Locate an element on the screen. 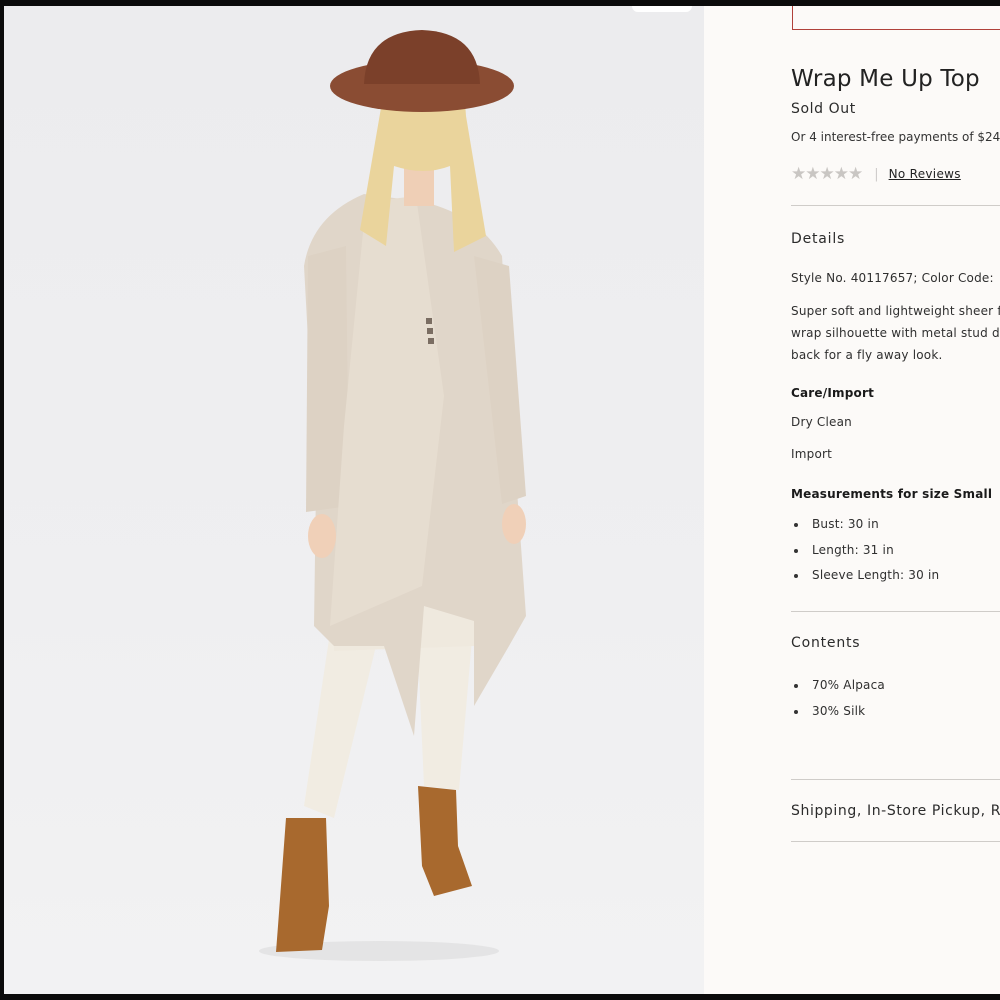 Image resolution: width=1000 pixels, height=1000 pixels. product-title: Wrap Me Up Top is located at coordinates (885, 79).